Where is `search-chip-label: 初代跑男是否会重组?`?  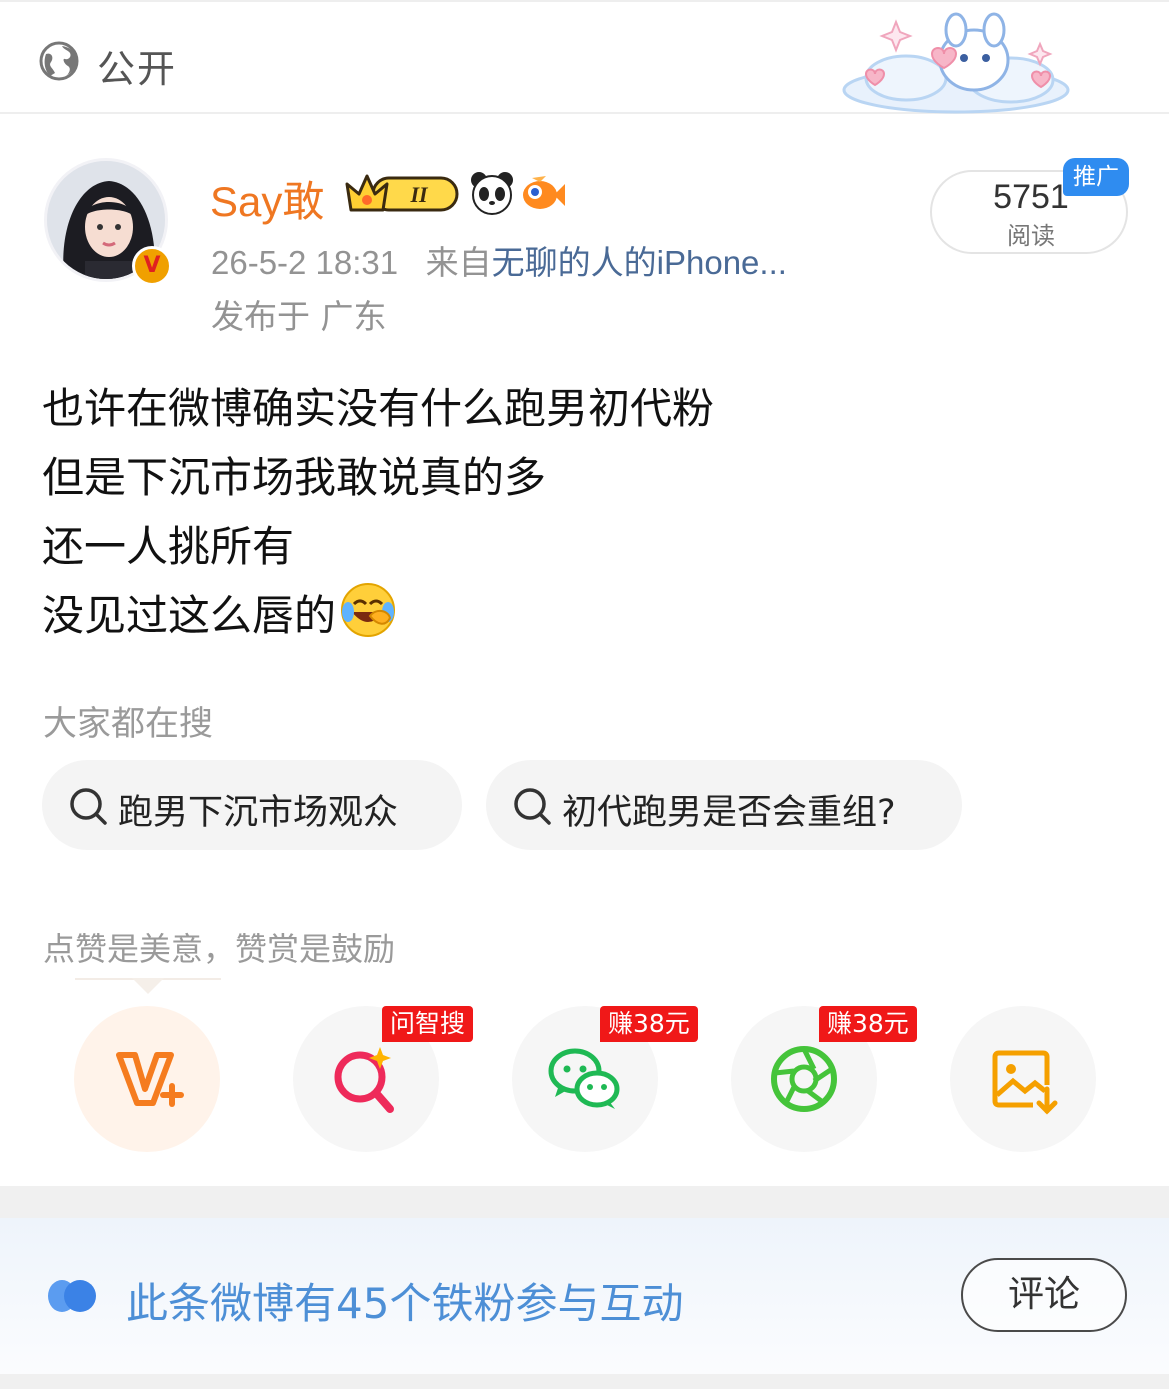 search-chip-label: 初代跑男是否会重组? is located at coordinates (729, 813).